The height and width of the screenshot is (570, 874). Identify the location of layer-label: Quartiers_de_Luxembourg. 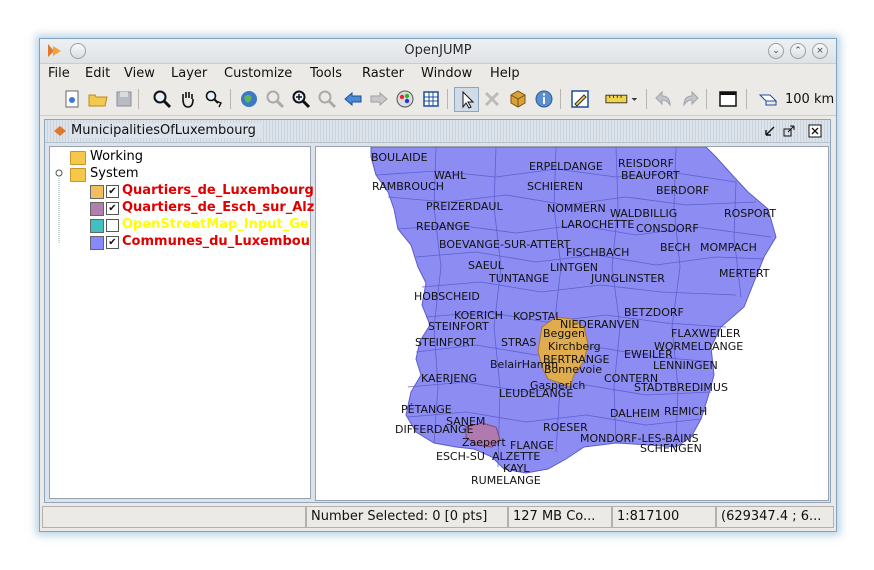
(218, 190).